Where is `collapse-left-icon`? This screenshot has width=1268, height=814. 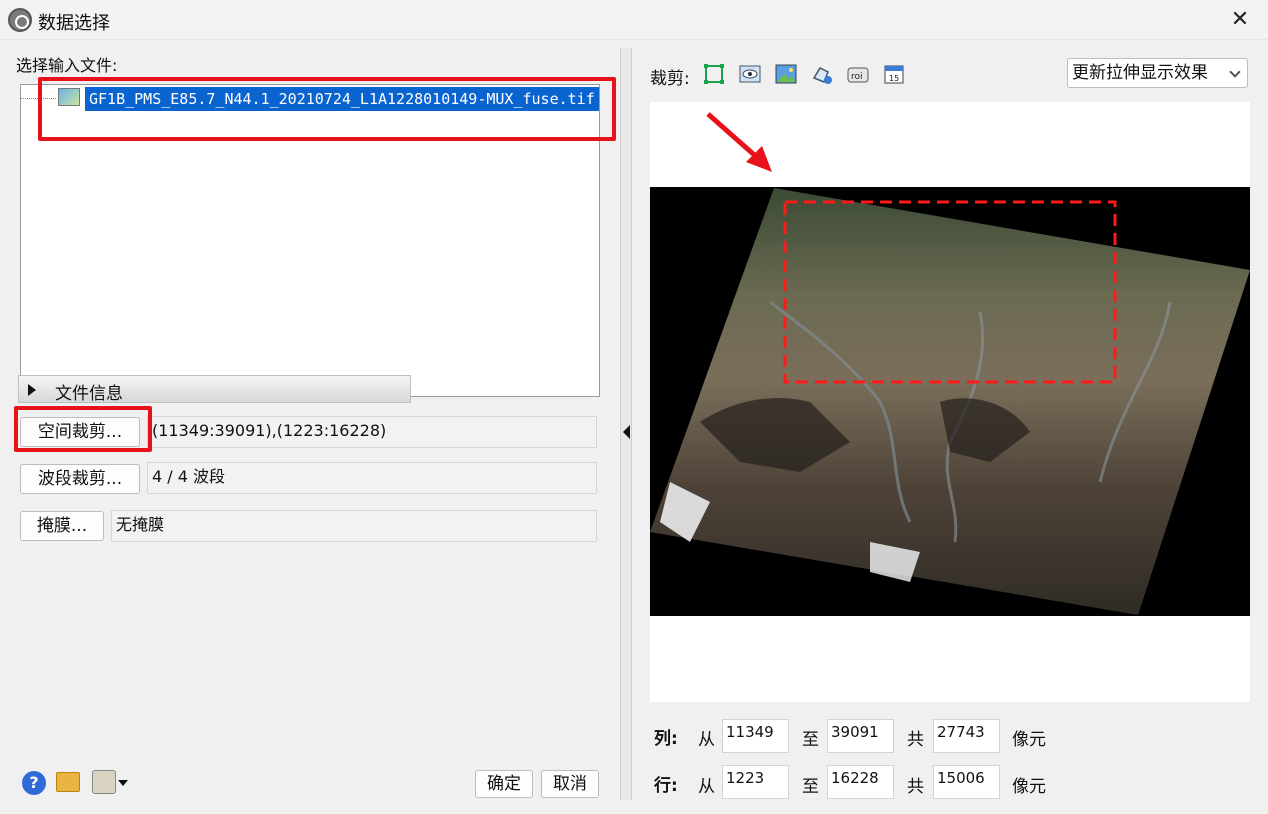
collapse-left-icon is located at coordinates (626, 432).